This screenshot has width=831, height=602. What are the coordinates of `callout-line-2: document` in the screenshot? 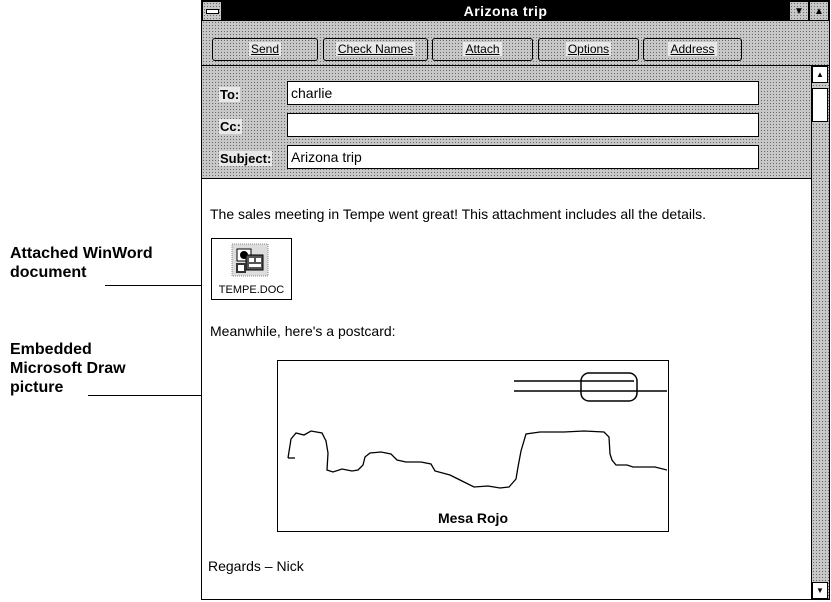 It's located at (48, 272).